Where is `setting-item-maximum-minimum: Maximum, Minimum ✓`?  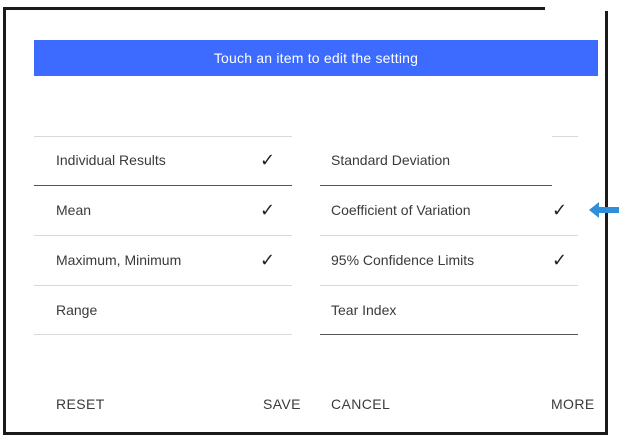
setting-item-maximum-minimum: Maximum, Minimum ✓ is located at coordinates (163, 260).